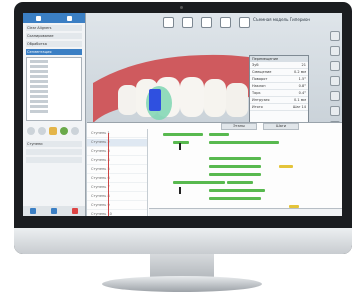  What do you see at coordinates (54, 44) in the screenshot?
I see `panel-row: Обработка` at bounding box center [54, 44].